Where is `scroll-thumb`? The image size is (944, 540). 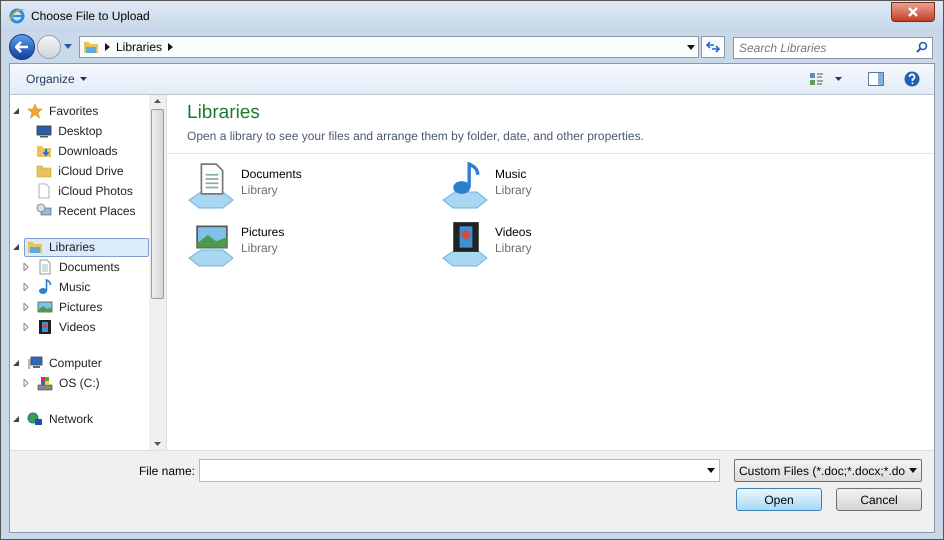 scroll-thumb is located at coordinates (157, 204).